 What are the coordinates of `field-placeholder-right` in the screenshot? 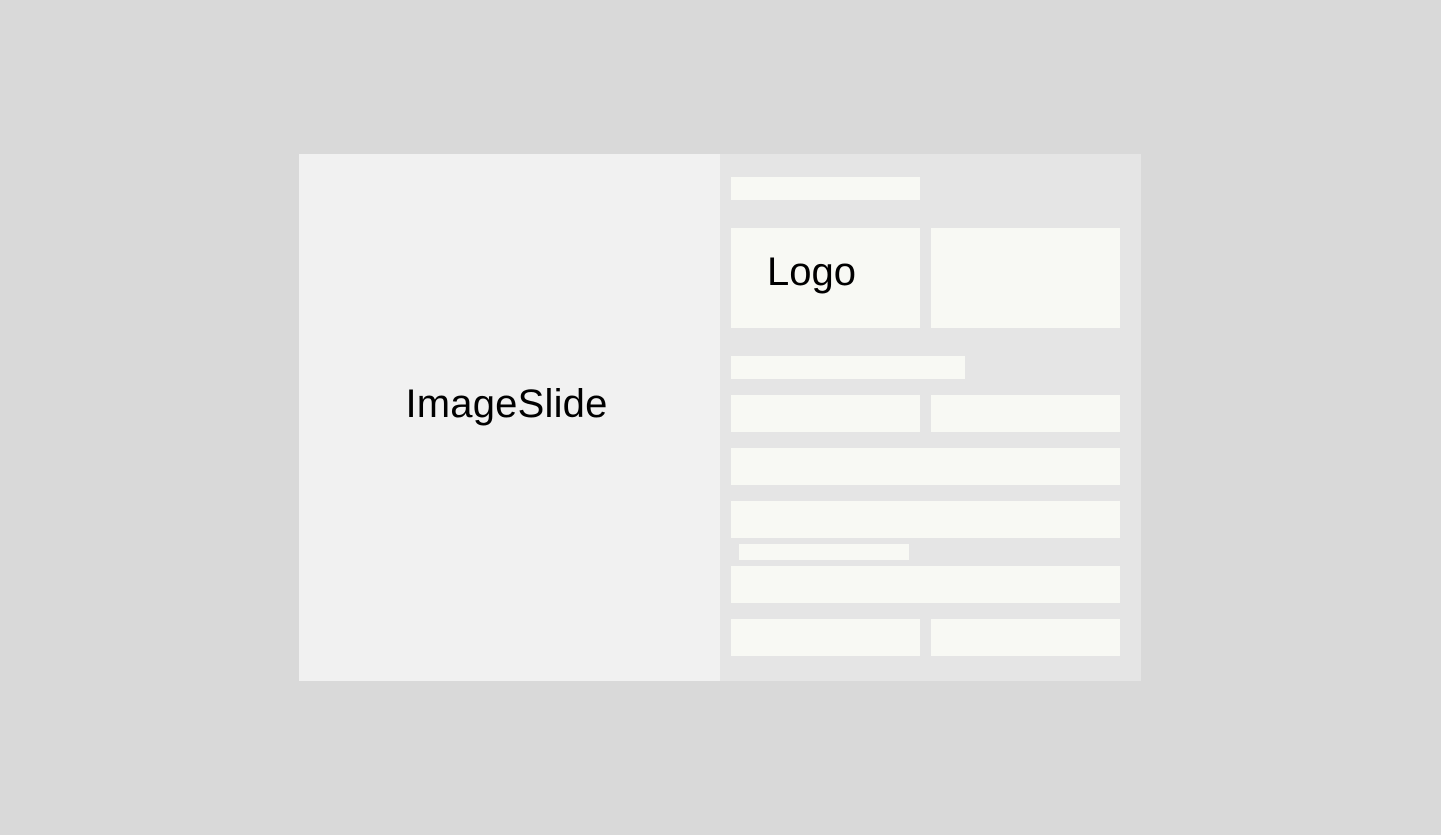 It's located at (1025, 413).